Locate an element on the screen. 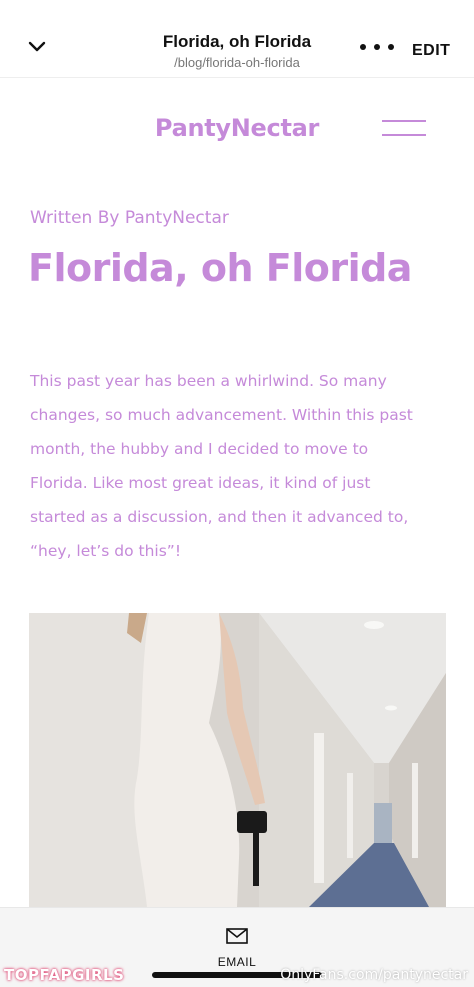 This screenshot has width=474, height=987. page-title: Florida, oh Florida is located at coordinates (237, 41).